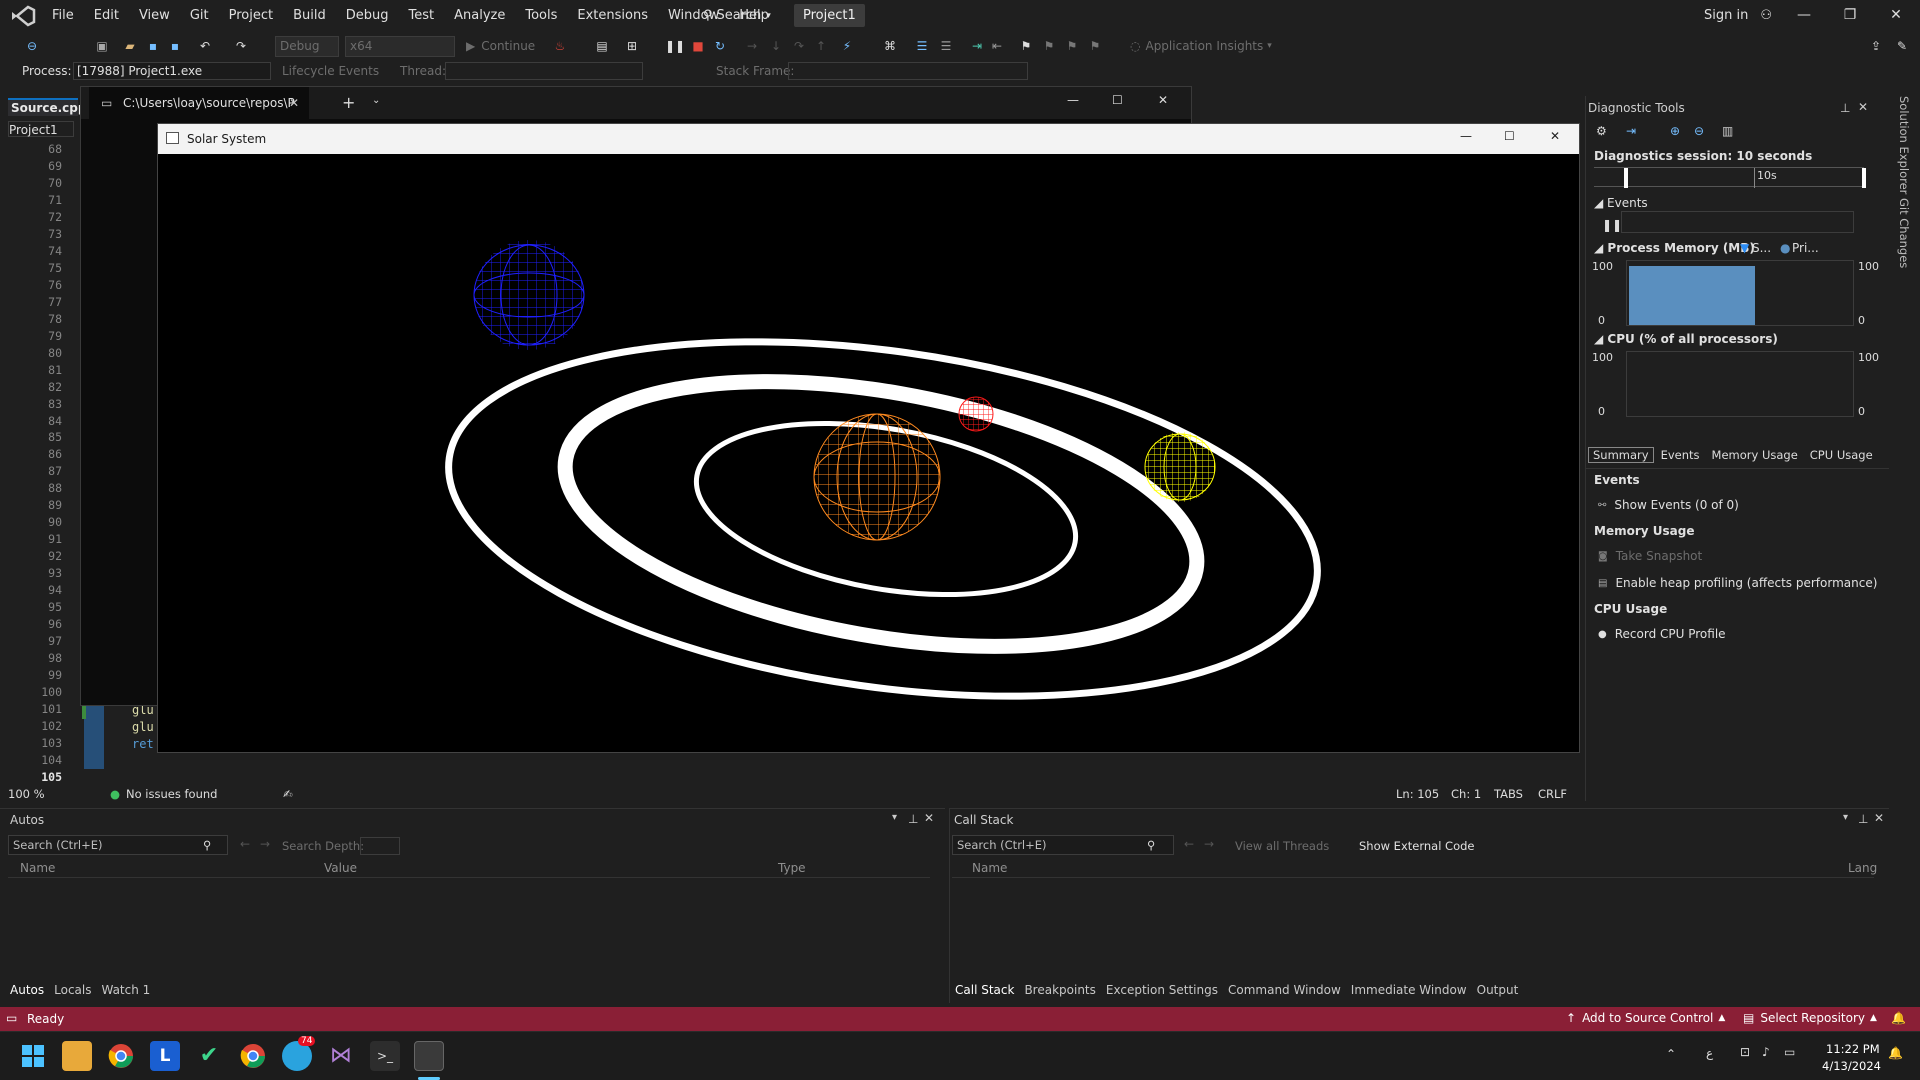 Image resolution: width=1920 pixels, height=1080 pixels. Describe the element at coordinates (1049, 46) in the screenshot. I see `prev-bookmark-icon: ⚑` at that location.